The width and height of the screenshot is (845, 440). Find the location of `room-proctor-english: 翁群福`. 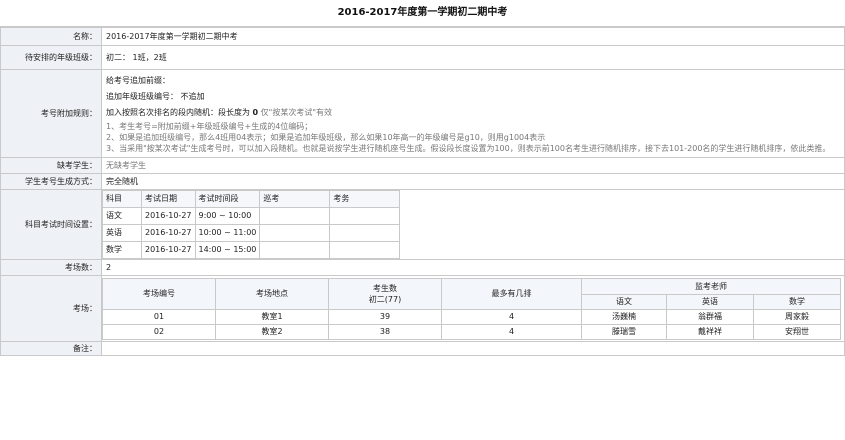

room-proctor-english: 翁群福 is located at coordinates (710, 316).